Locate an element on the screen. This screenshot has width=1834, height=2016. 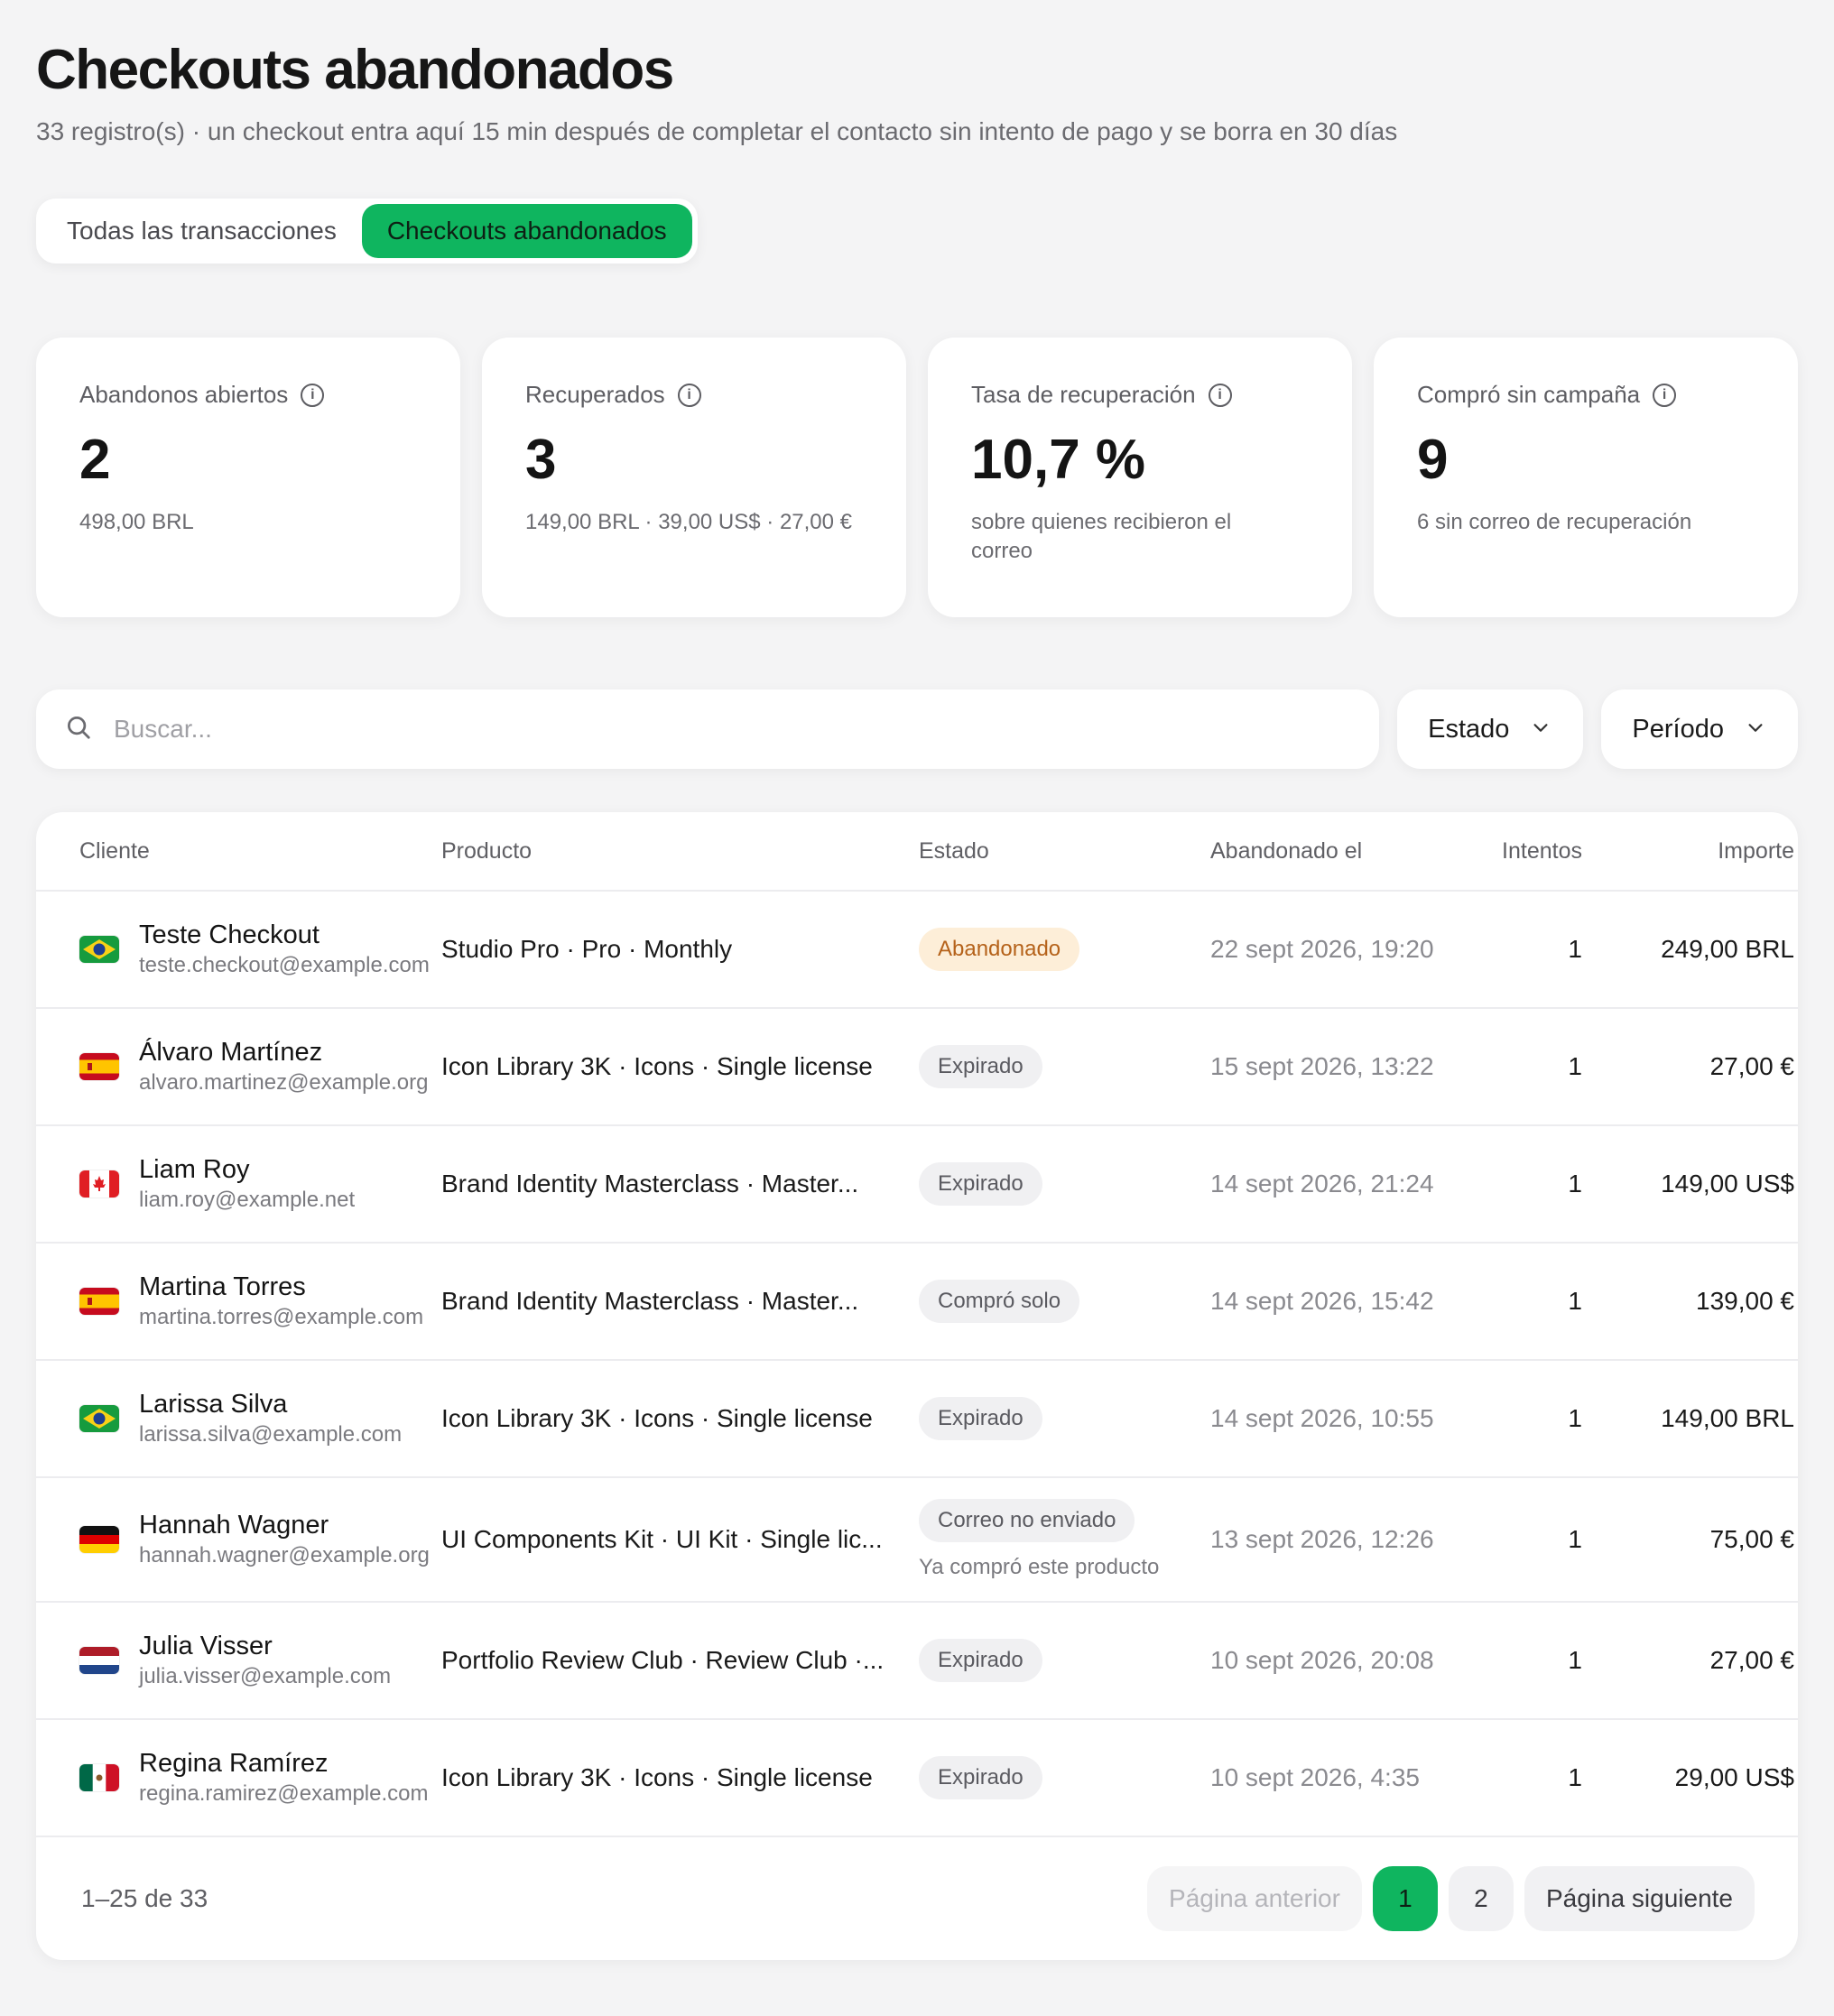
product-name: Studio Pro · Pro · Monthly is located at coordinates (587, 949).